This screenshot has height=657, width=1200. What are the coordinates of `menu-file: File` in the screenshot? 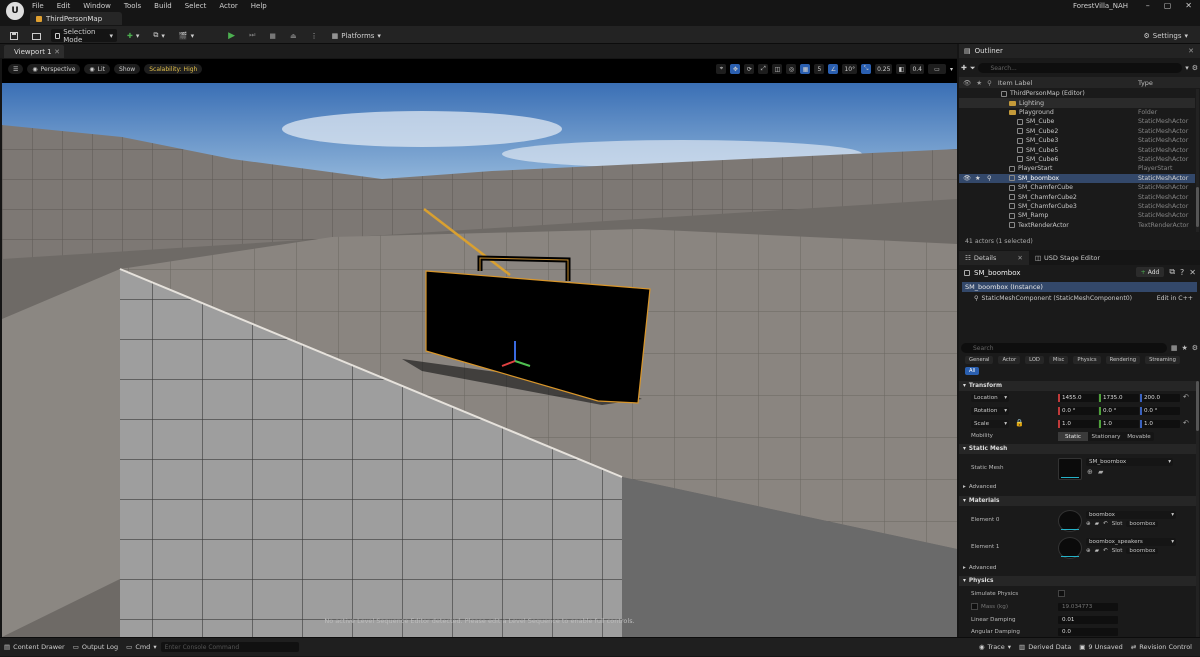 It's located at (38, 6).